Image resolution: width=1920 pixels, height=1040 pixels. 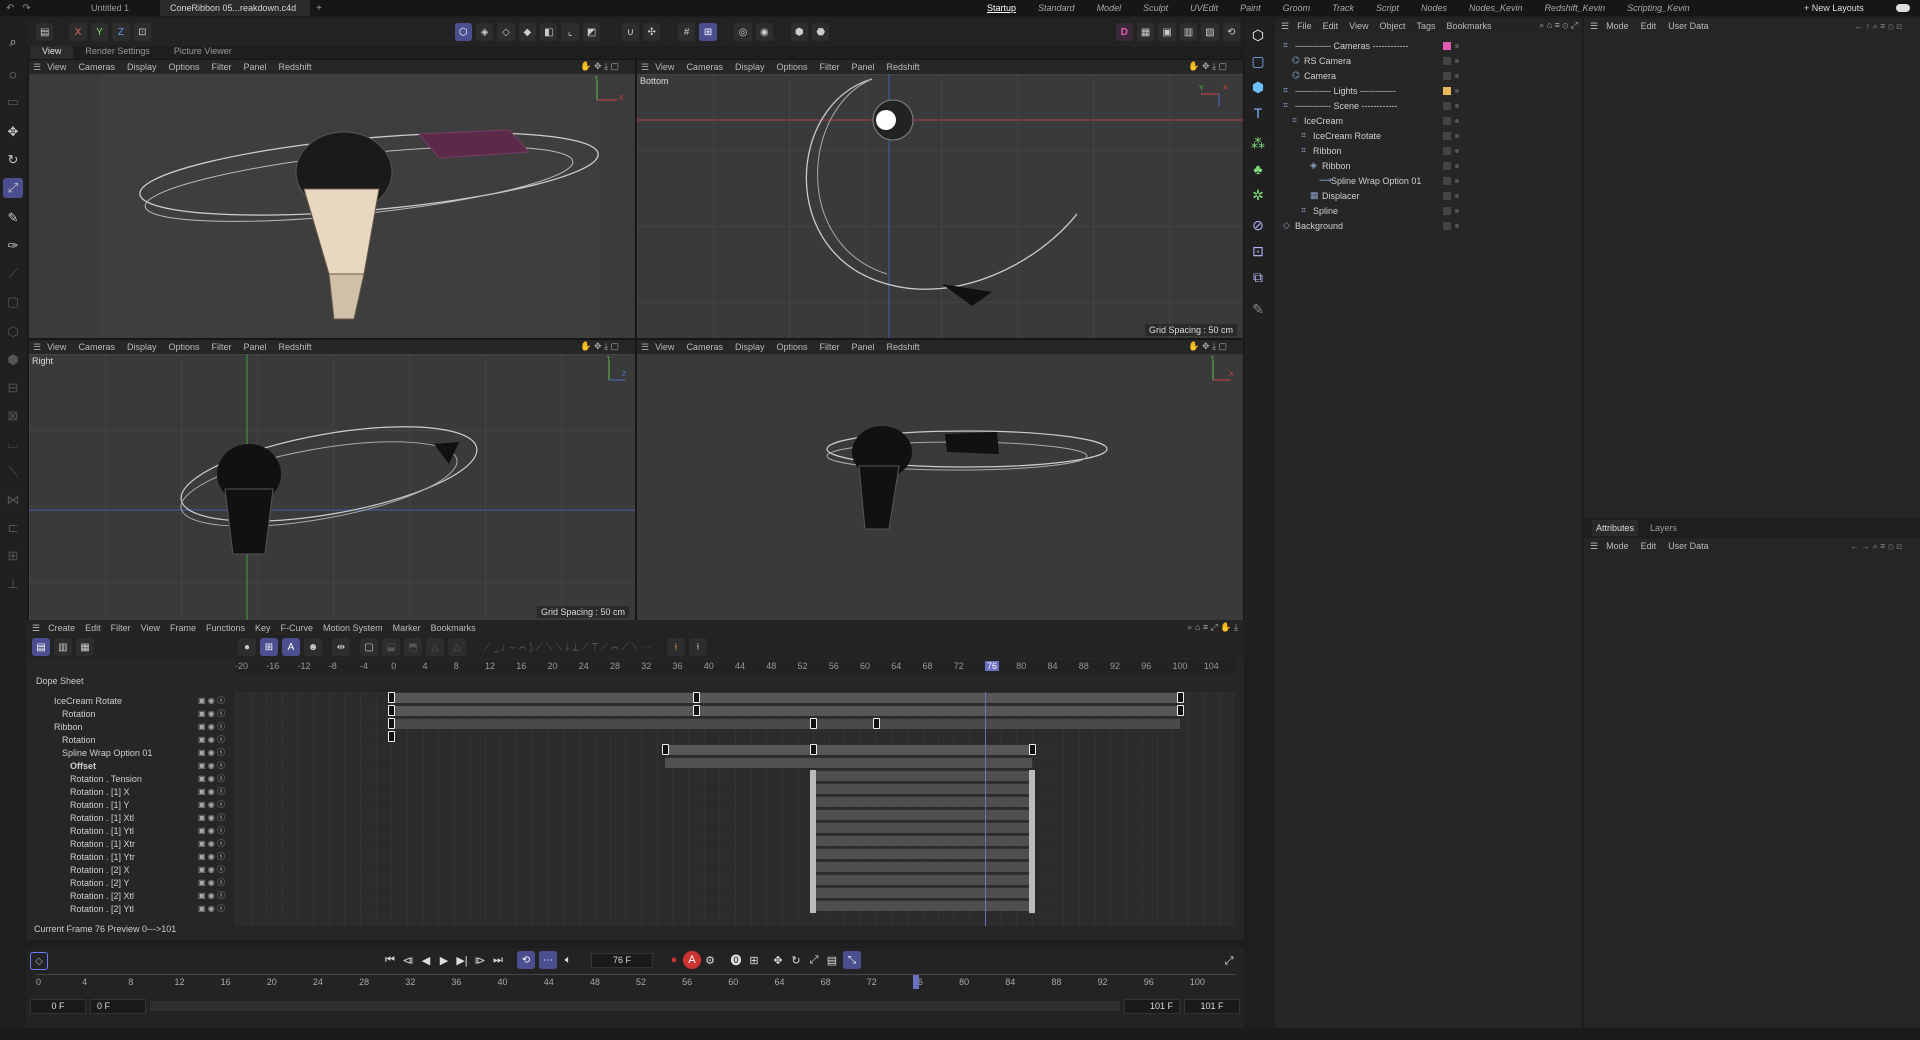 I want to click on key-step-icon: ⬓, so click(x=391, y=647).